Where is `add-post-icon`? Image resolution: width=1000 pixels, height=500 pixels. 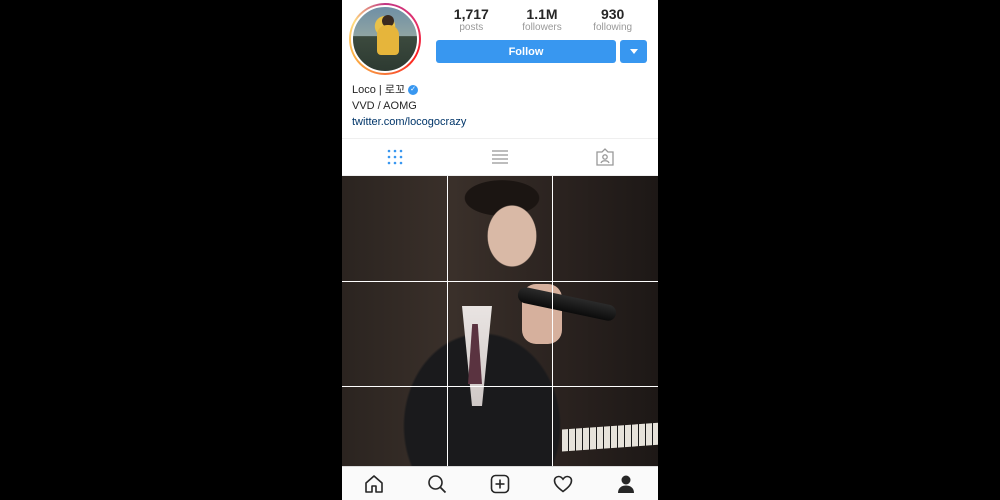
add-post-icon is located at coordinates (500, 483).